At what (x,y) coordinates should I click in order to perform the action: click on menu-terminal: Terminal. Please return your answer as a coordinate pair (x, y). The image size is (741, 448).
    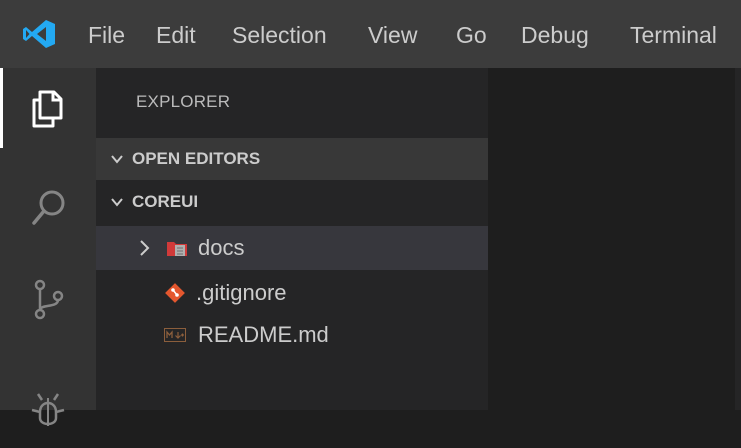
    Looking at the image, I should click on (673, 34).